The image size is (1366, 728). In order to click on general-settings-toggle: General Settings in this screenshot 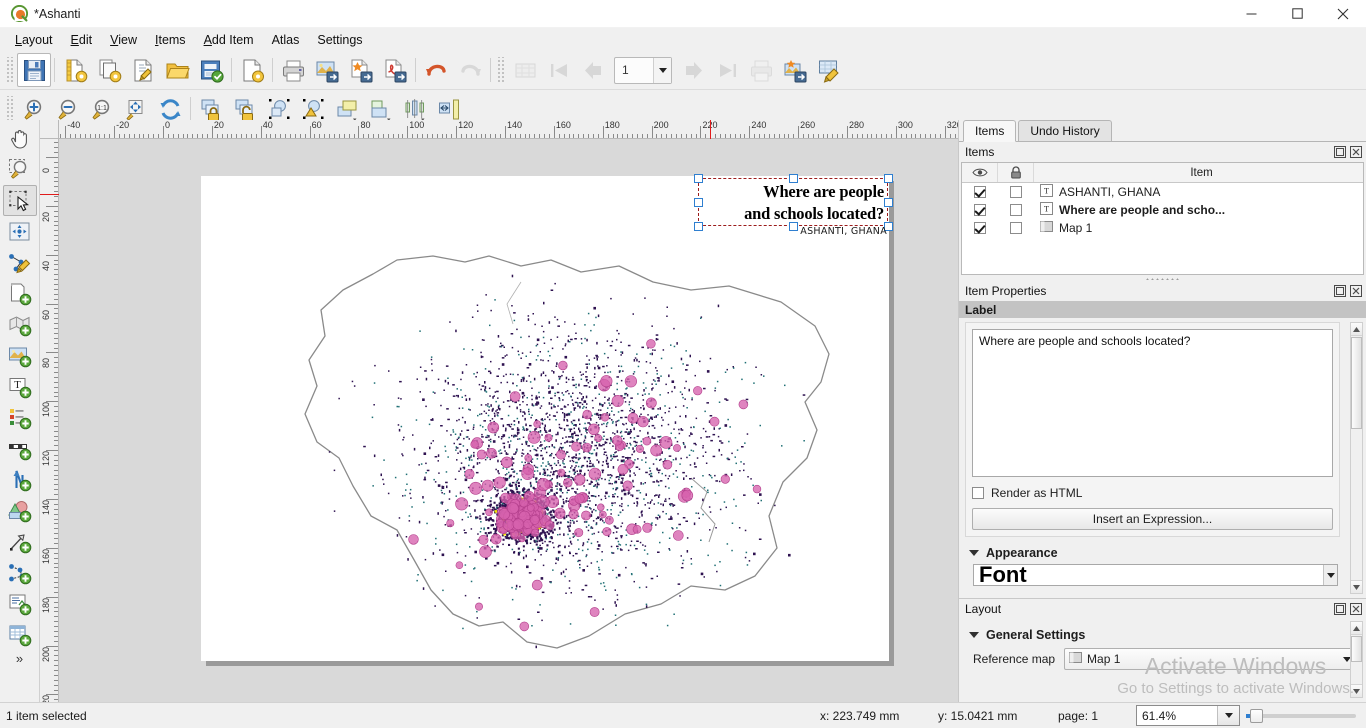, I will do `click(1167, 635)`.